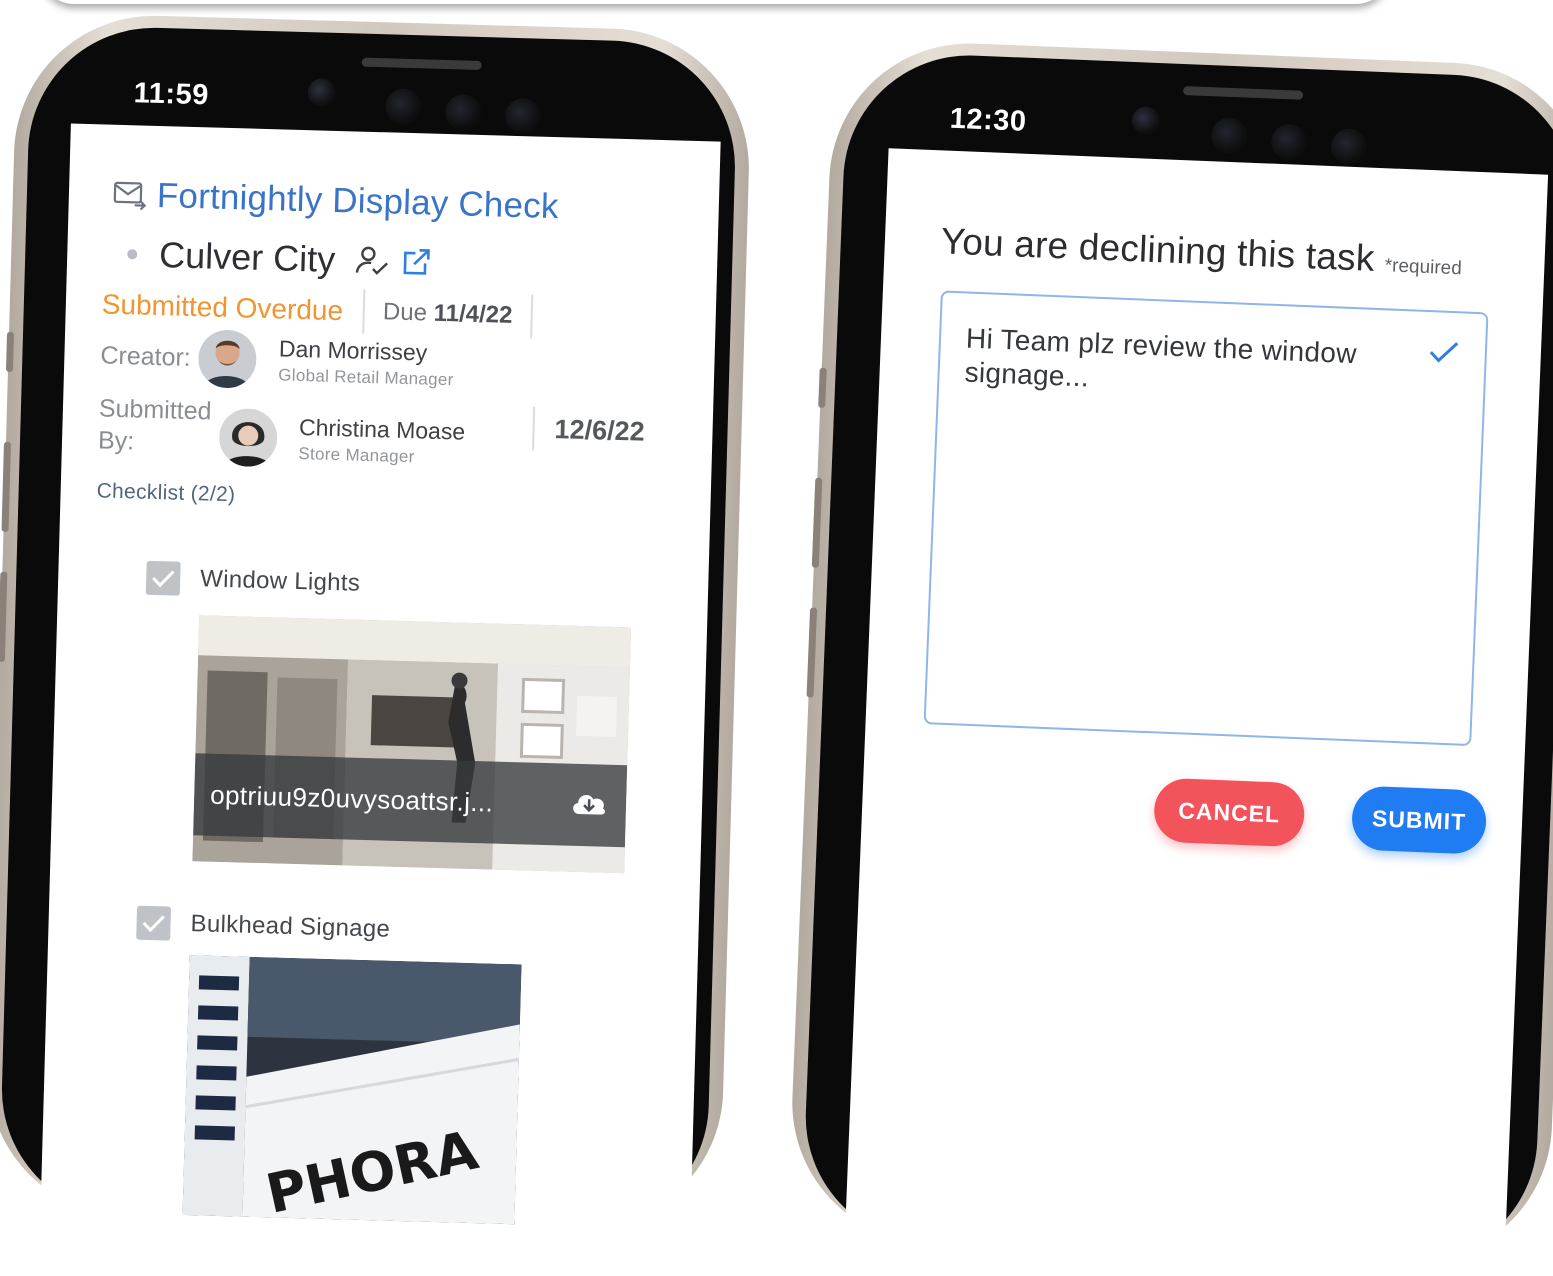 The image size is (1553, 1276). I want to click on creator-role: Global Retail Manager, so click(366, 377).